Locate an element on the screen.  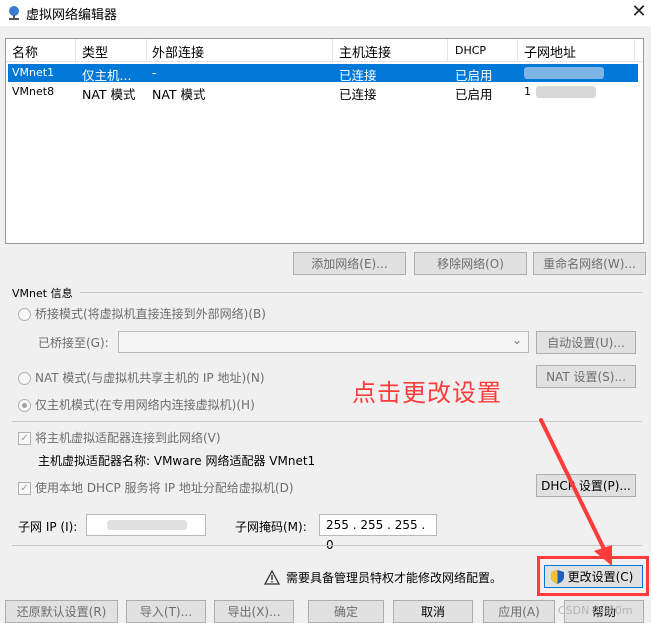
watermark-text: CSDN @哈0m is located at coordinates (595, 610).